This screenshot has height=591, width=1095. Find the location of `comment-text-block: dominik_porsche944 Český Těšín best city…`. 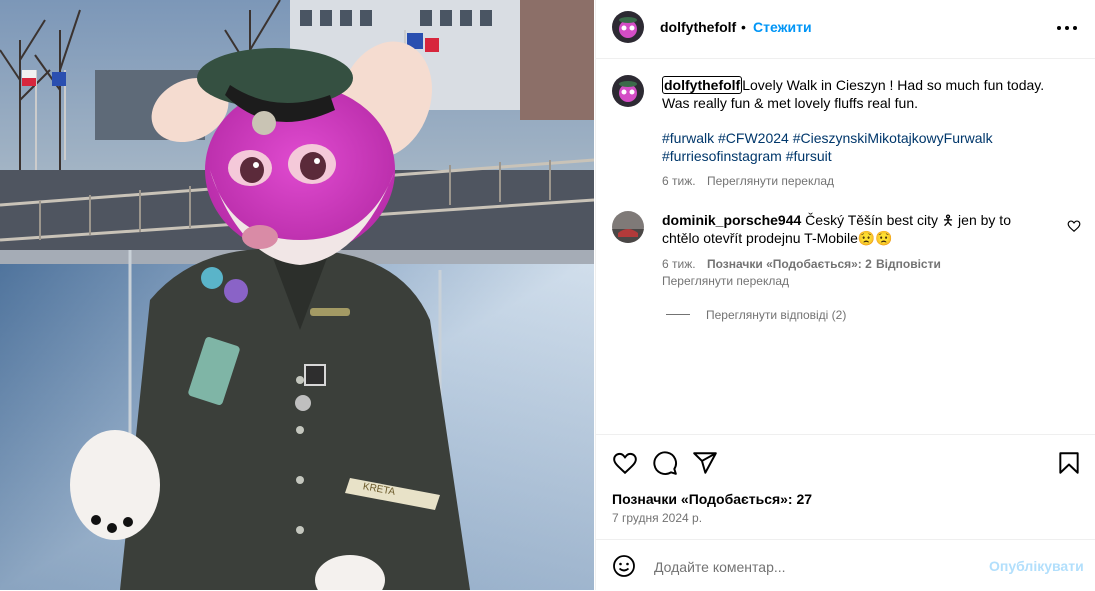

comment-text-block: dominik_porsche944 Český Těšín best city… is located at coordinates (855, 229).